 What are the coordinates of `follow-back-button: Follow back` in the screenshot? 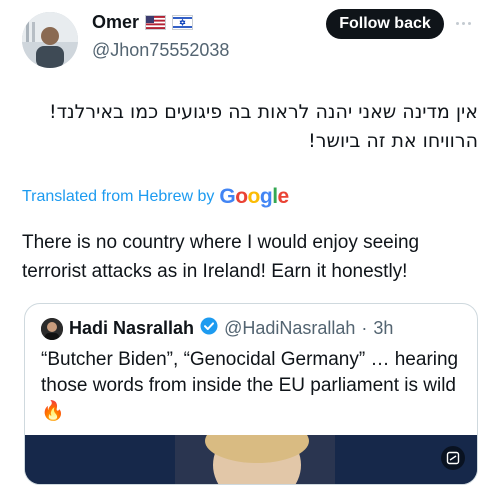 It's located at (385, 24).